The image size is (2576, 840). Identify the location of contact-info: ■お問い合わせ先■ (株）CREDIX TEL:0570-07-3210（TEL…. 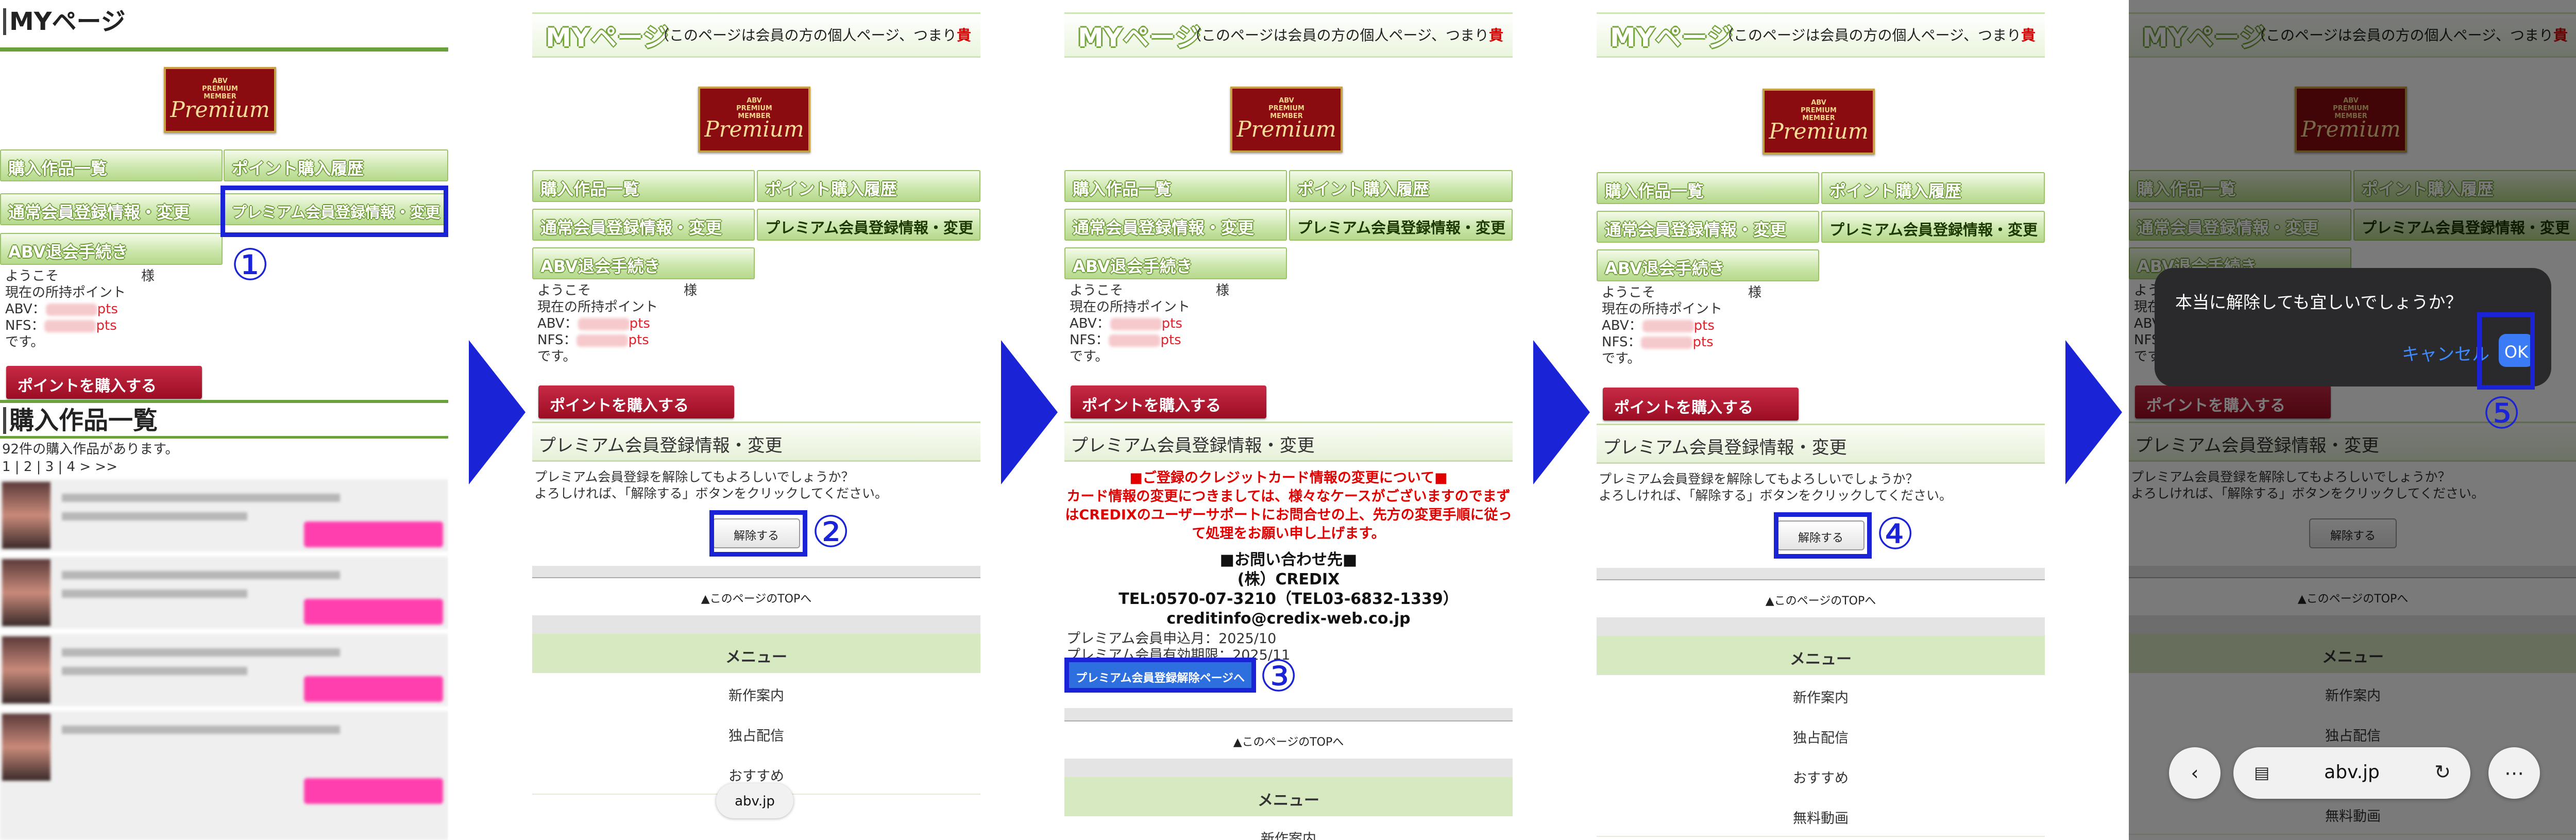
(1288, 589).